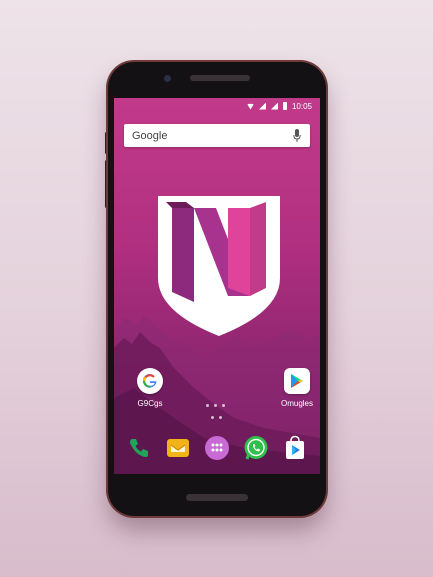 This screenshot has width=433, height=577. I want to click on bottom-speaker-grille, so click(217, 497).